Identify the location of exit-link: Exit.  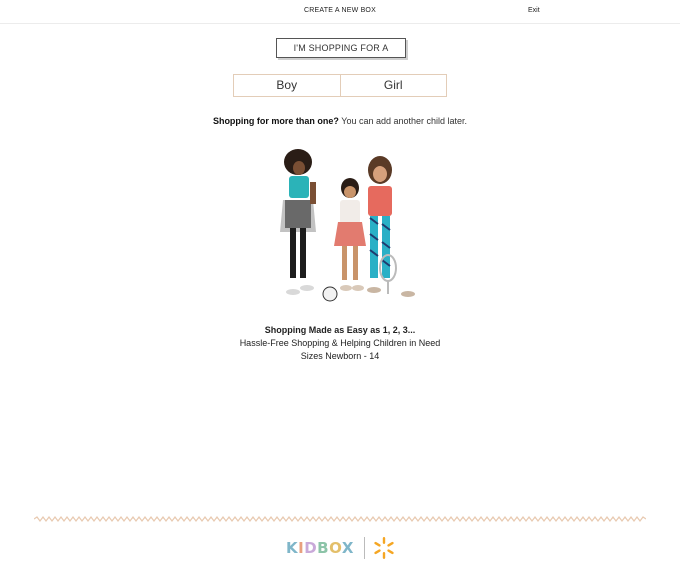
(534, 10).